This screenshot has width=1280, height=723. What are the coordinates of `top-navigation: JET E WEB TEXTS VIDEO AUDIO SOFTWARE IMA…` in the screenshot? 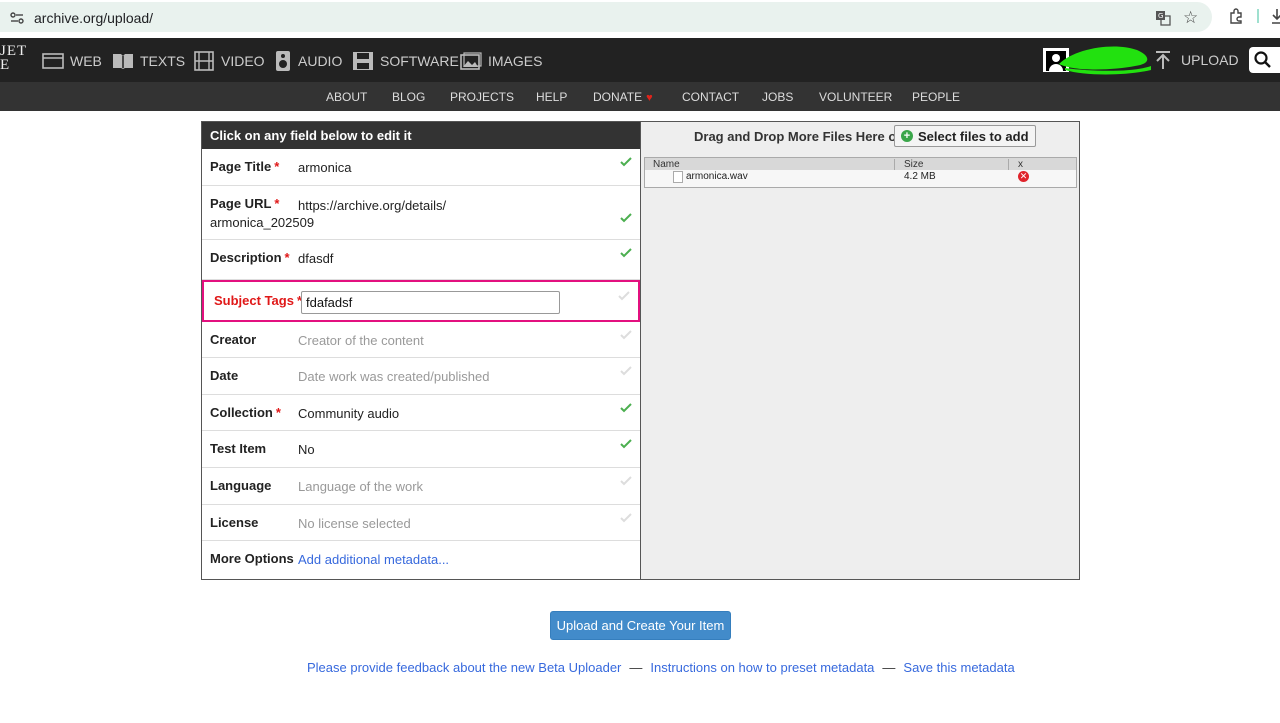 It's located at (640, 60).